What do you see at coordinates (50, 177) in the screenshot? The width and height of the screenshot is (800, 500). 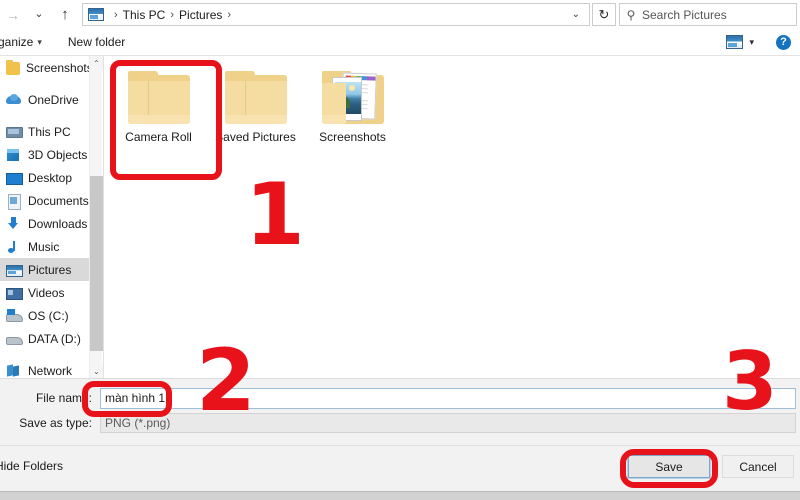 I see `sidebar-item-label: Desktop` at bounding box center [50, 177].